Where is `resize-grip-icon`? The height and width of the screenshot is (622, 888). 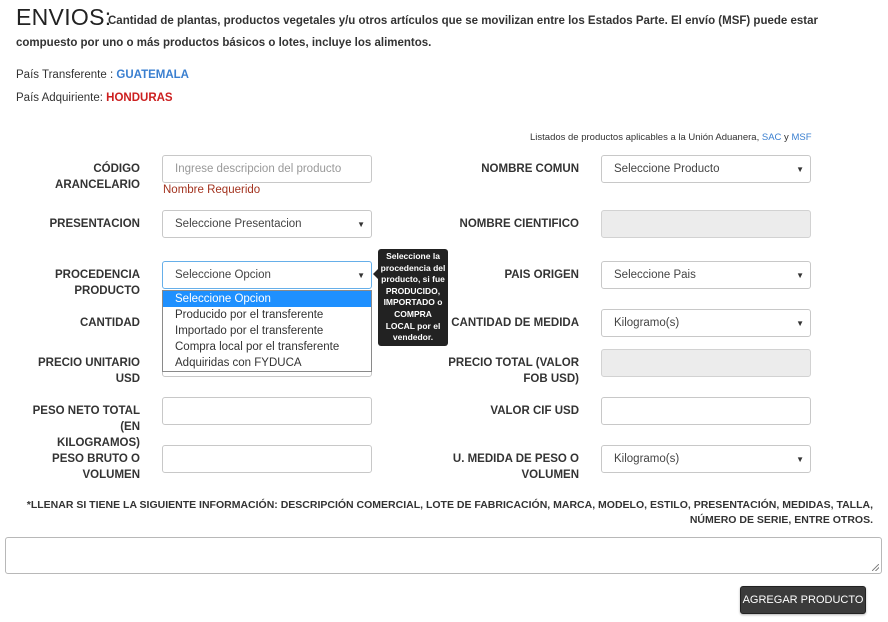 resize-grip-icon is located at coordinates (875, 567).